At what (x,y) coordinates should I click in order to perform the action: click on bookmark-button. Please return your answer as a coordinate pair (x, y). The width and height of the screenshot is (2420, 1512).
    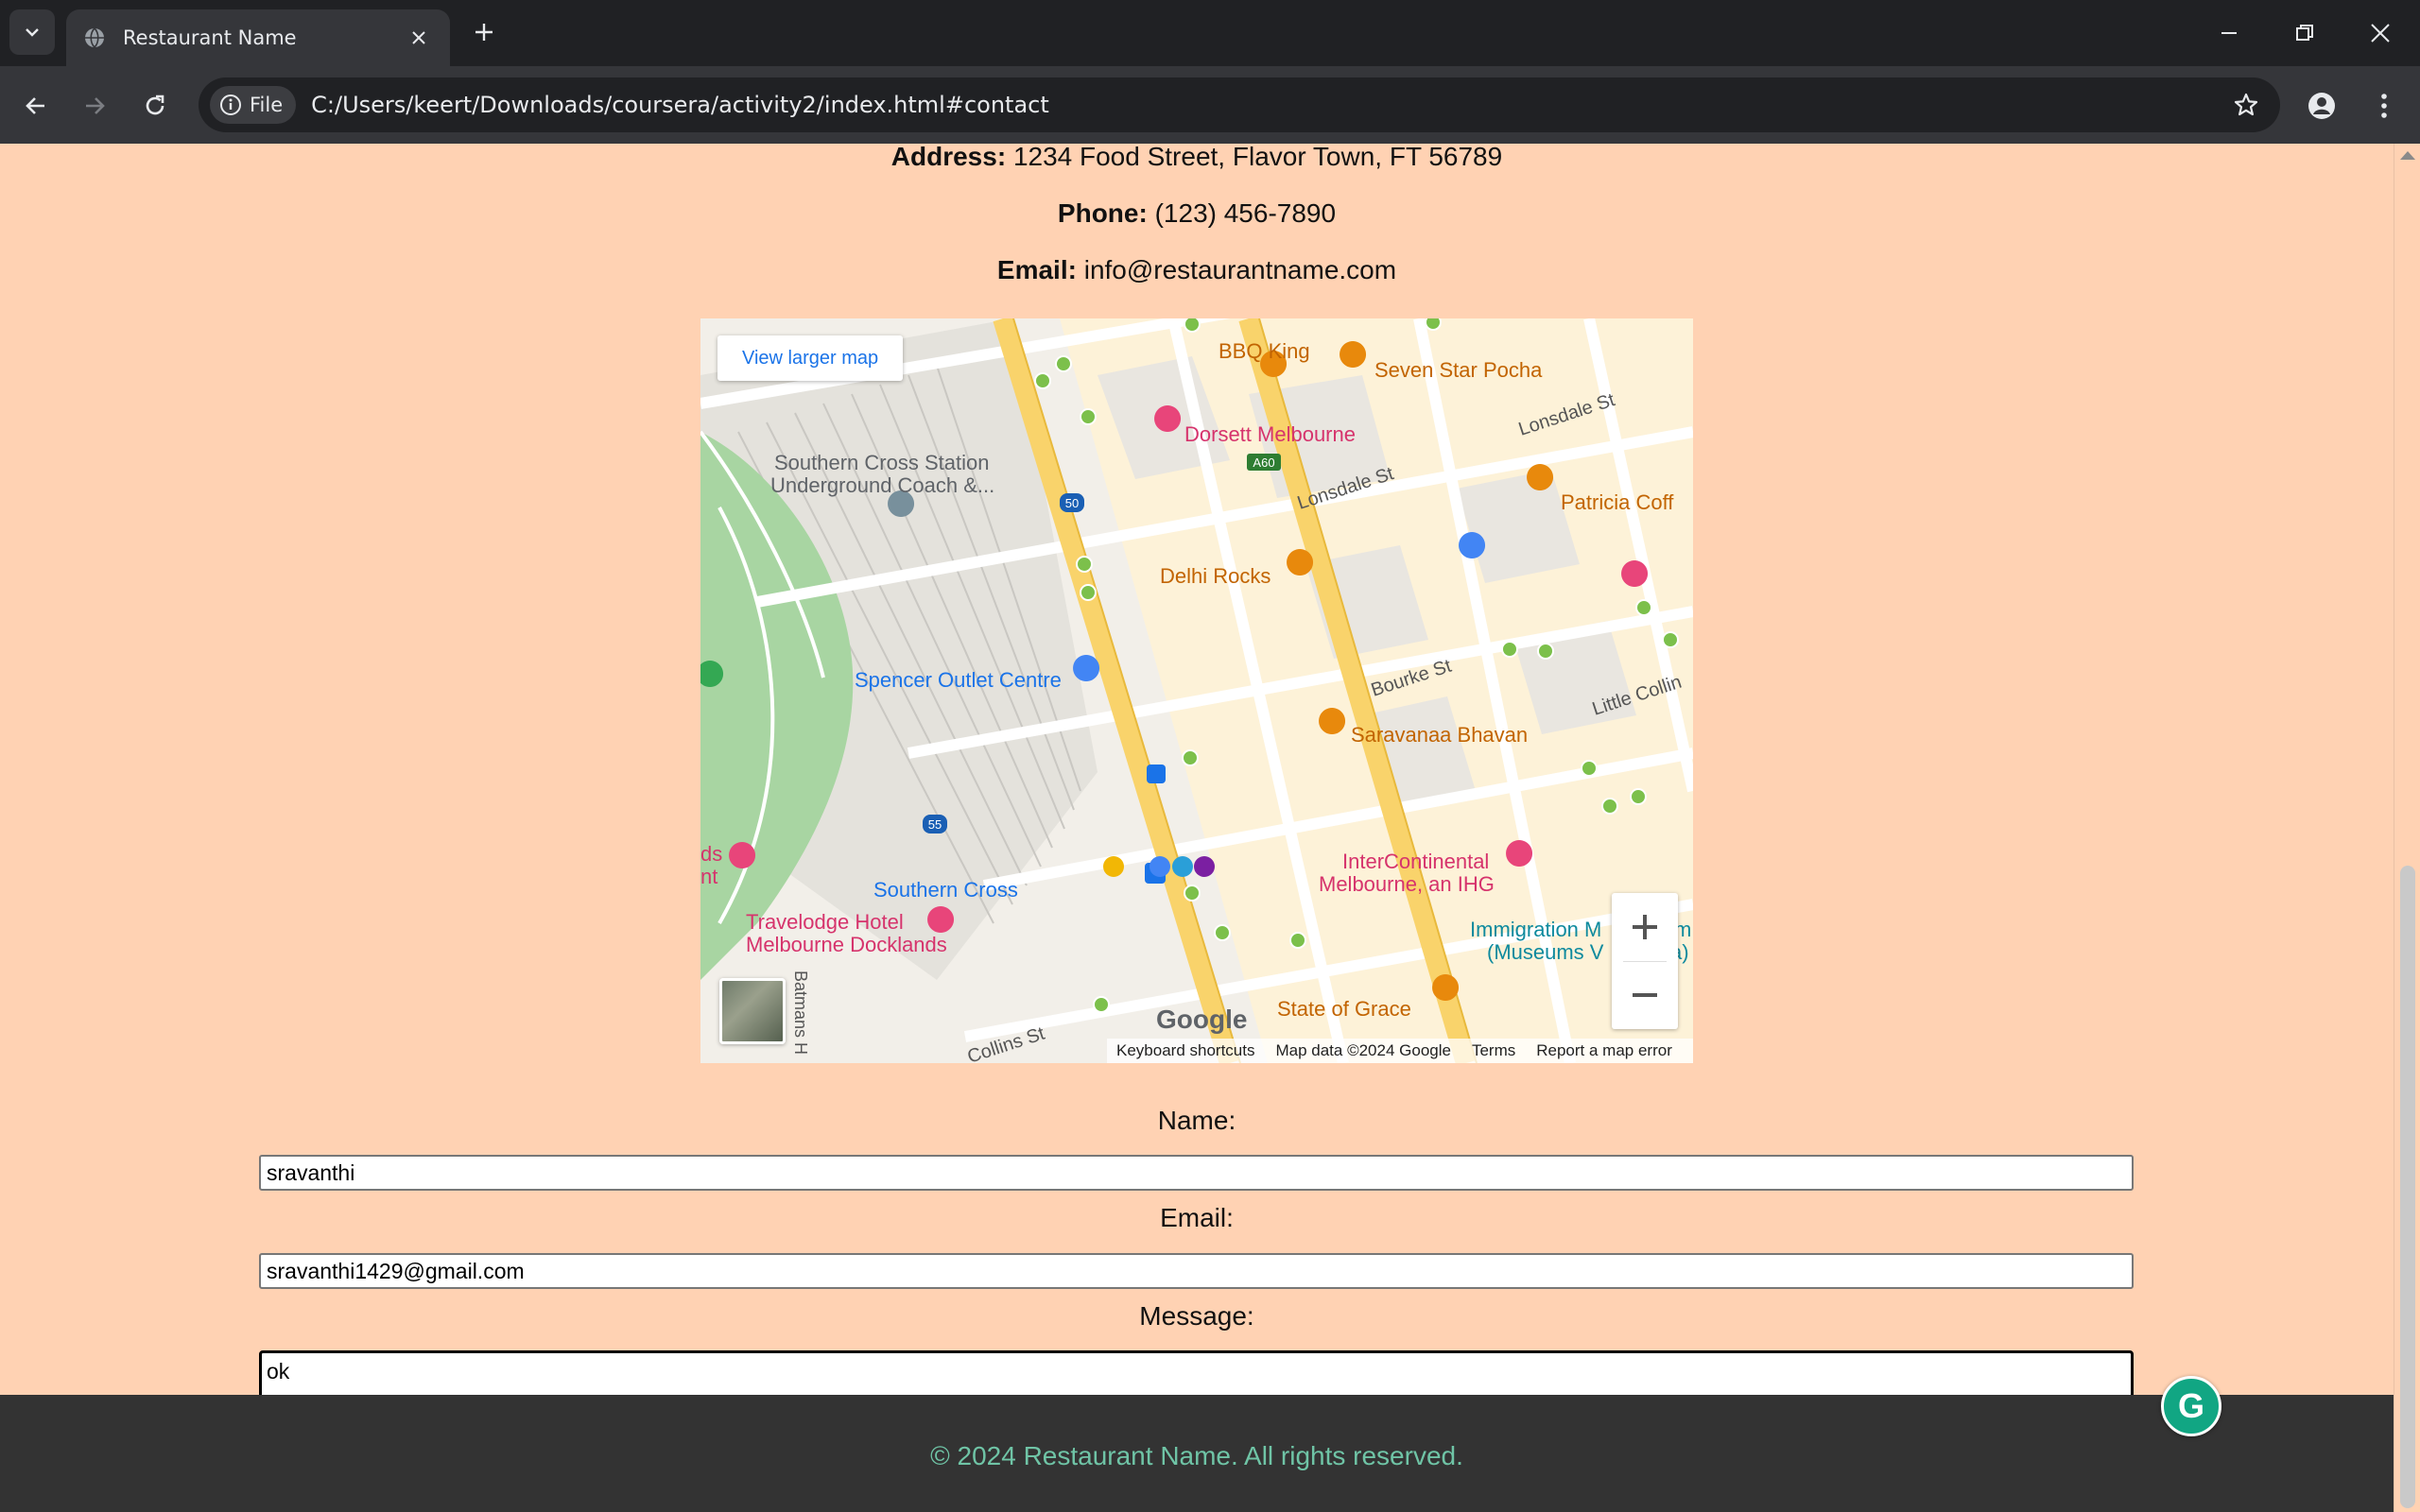
    Looking at the image, I should click on (2246, 105).